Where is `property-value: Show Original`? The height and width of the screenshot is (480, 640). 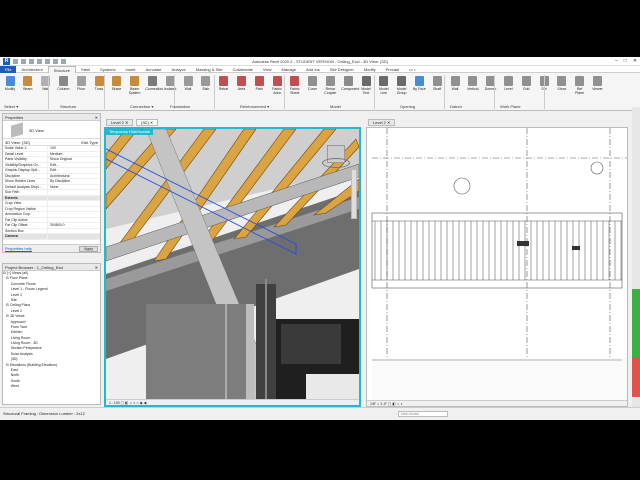 property-value: Show Original is located at coordinates (73, 159).